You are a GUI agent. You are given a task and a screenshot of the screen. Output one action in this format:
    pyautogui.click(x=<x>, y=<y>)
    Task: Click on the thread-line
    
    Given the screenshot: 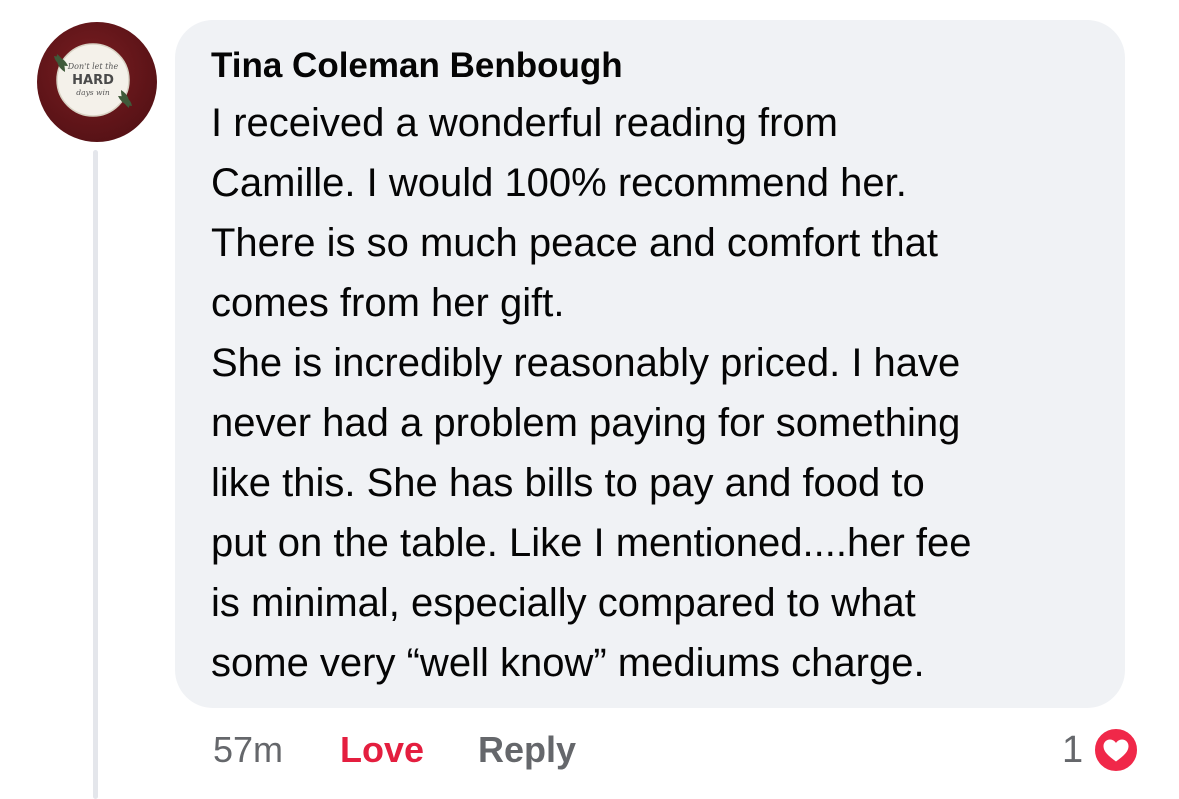 What is the action you would take?
    pyautogui.click(x=95, y=474)
    